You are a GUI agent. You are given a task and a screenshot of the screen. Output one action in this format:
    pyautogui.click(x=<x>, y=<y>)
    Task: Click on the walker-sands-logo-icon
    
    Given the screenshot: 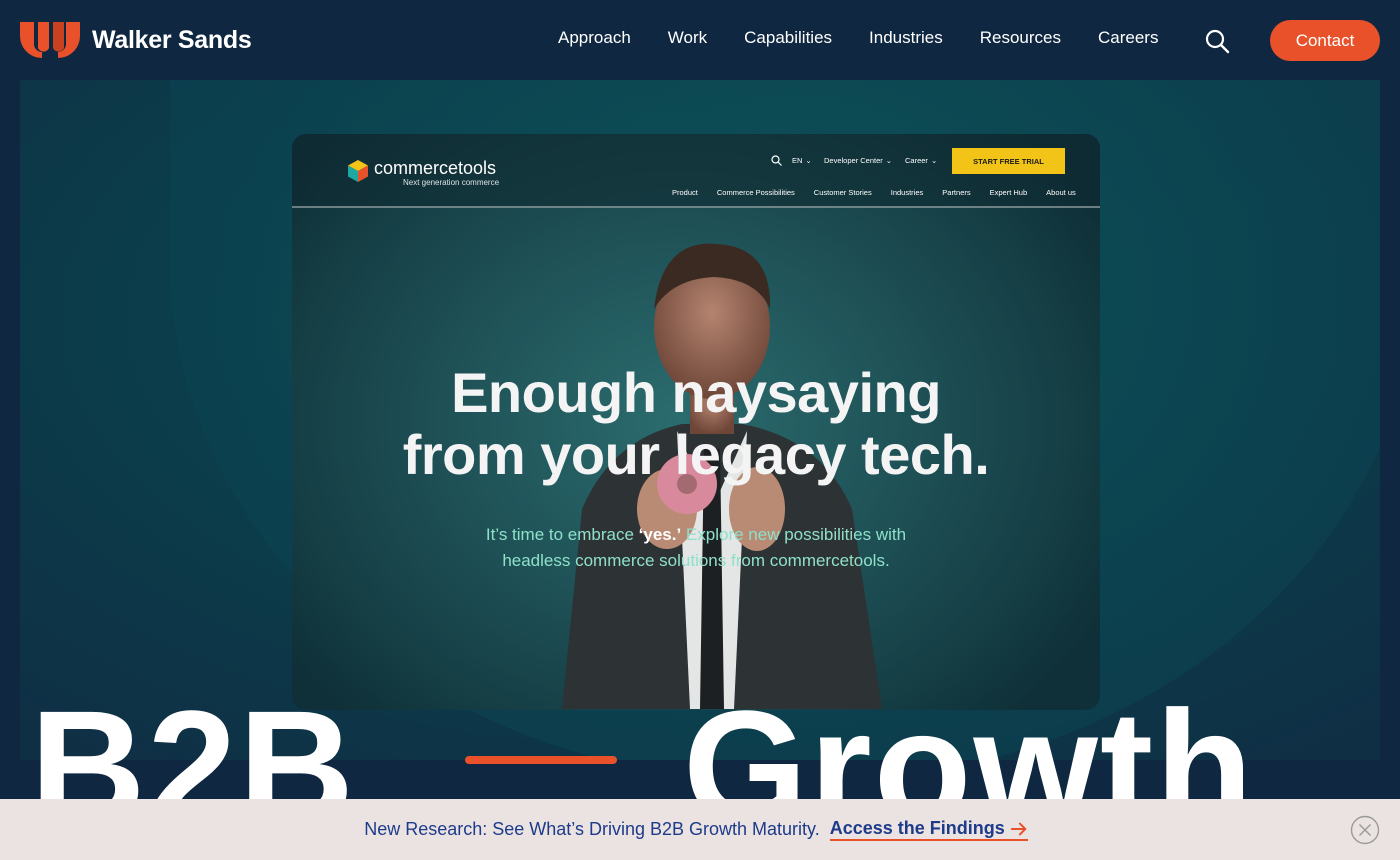 What is the action you would take?
    pyautogui.click(x=50, y=40)
    